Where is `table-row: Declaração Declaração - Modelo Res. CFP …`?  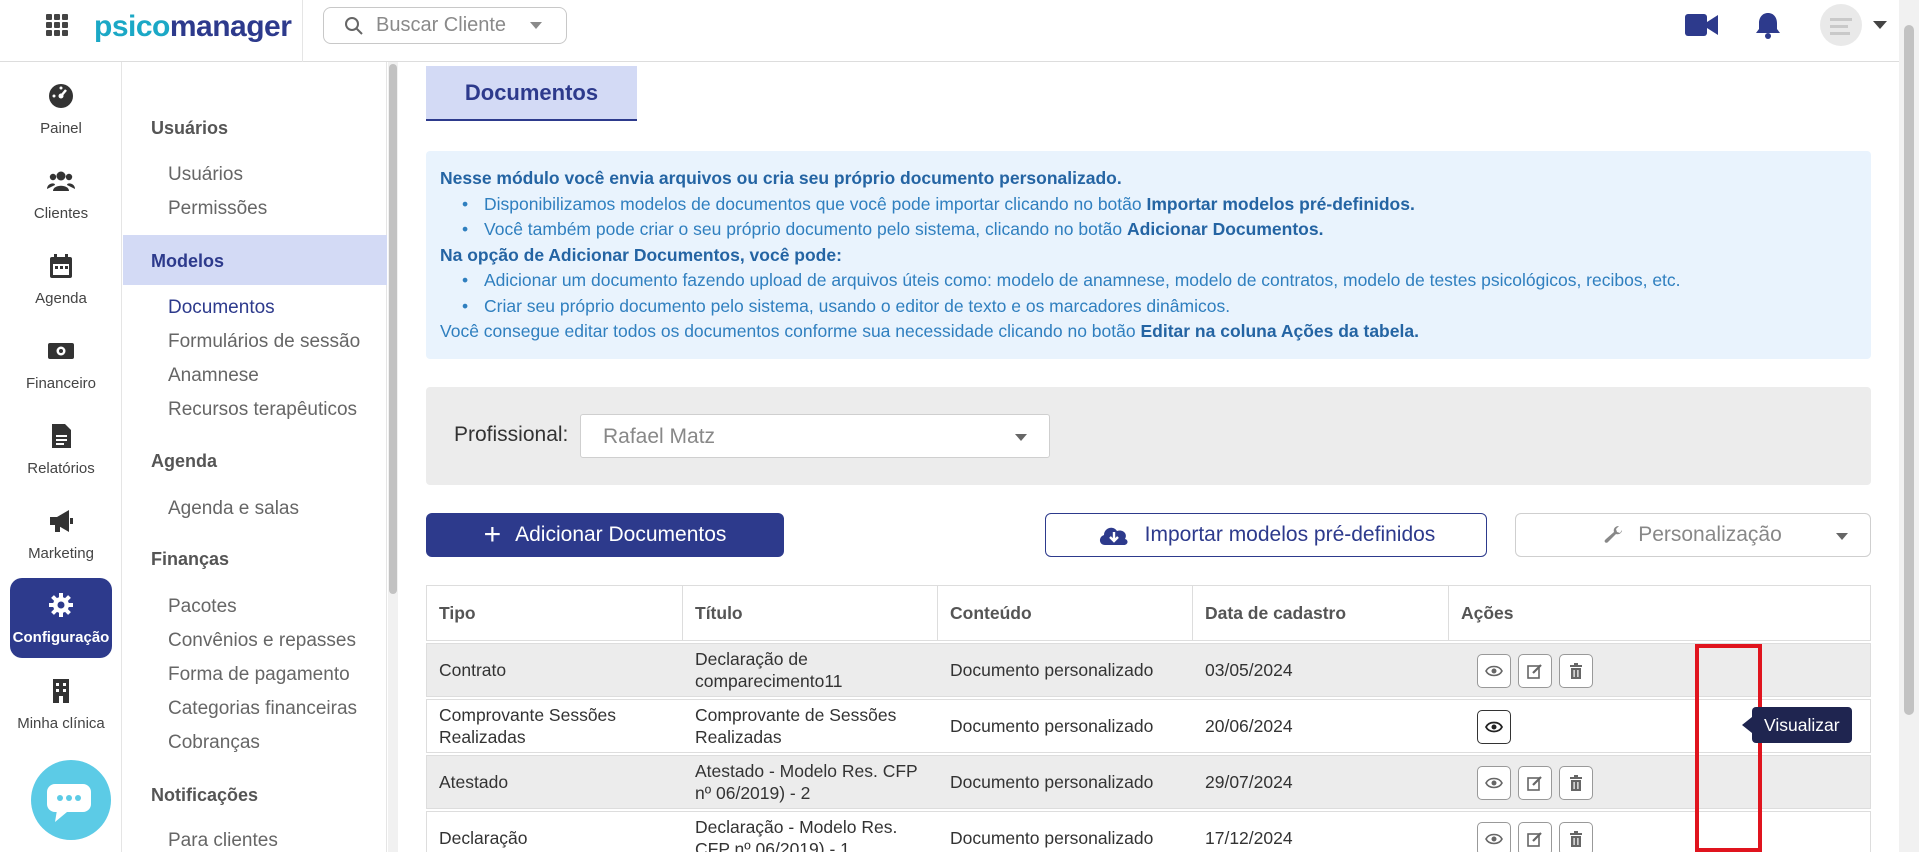
table-row: Declaração Declaração - Modelo Res. CFP … is located at coordinates (1148, 831).